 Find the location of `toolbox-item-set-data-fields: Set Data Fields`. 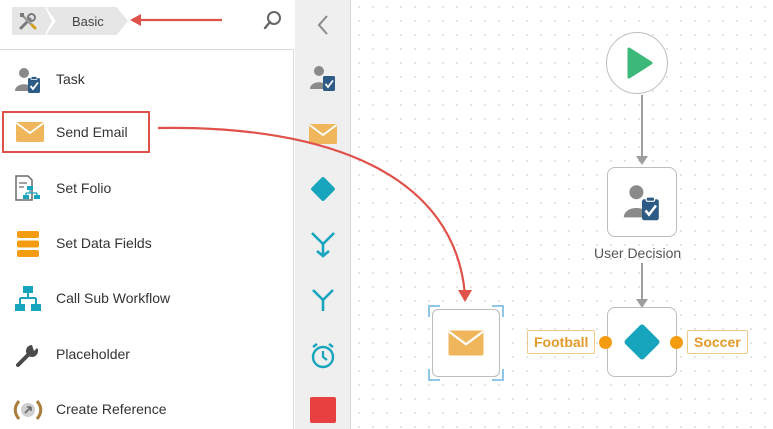

toolbox-item-set-data-fields: Set Data Fields is located at coordinates (147, 244).